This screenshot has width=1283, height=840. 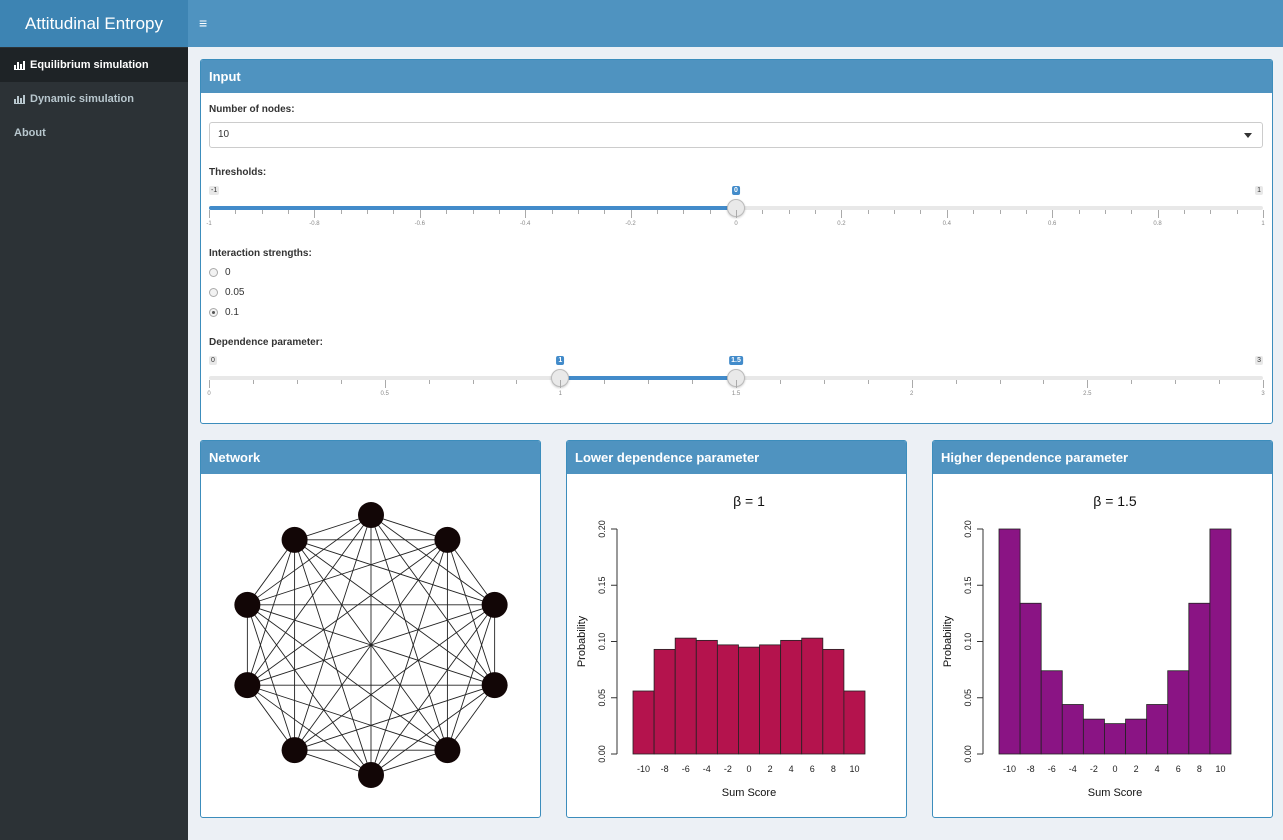 What do you see at coordinates (735, 210) in the screenshot?
I see `thresholds-slider: -1 1 0 -1 -0.8 -0.6 -0.4 -0.2 0 0.2 0.4 0.6 0.8 1` at bounding box center [735, 210].